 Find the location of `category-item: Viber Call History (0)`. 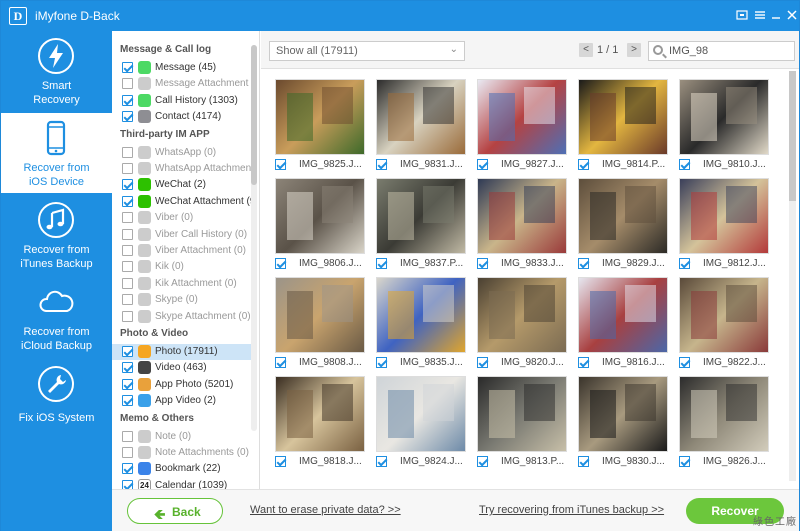

category-item: Viber Call History (0) is located at coordinates (182, 235).